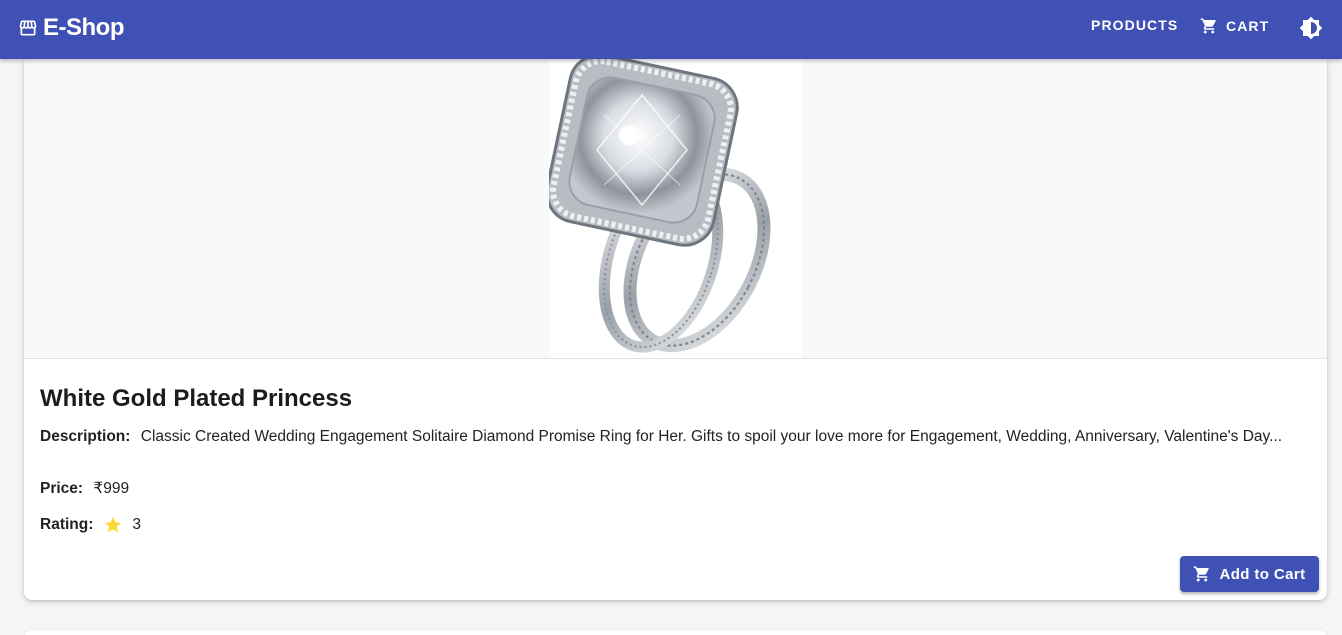 The width and height of the screenshot is (1342, 635). I want to click on cart-nav-button: CART, so click(1234, 26).